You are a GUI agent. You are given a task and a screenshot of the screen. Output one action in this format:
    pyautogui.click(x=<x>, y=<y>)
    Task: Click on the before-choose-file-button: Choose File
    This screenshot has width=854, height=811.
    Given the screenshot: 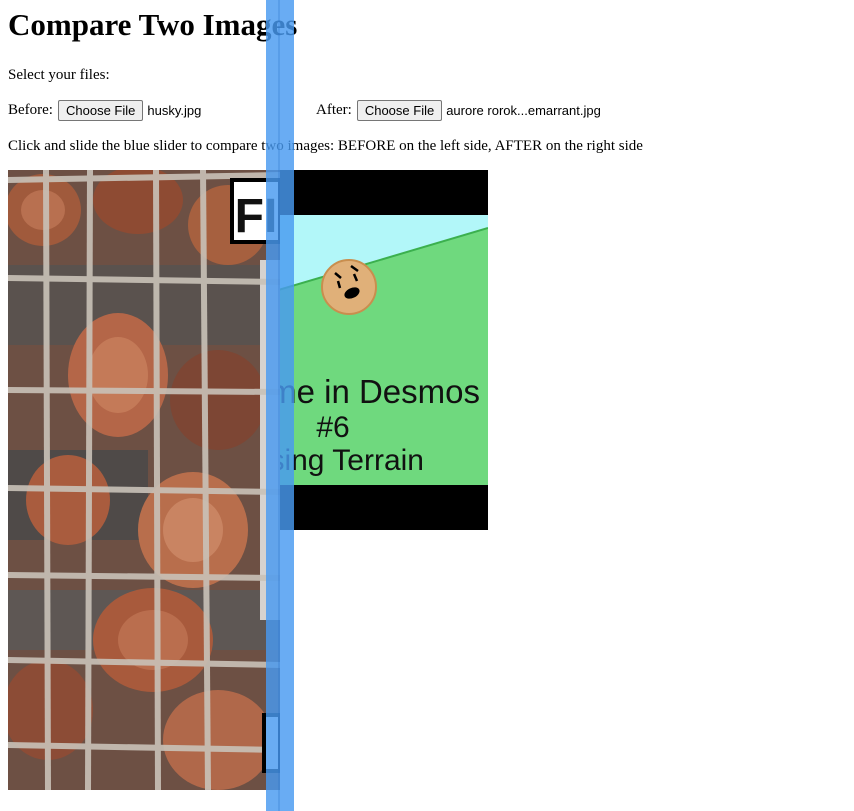 What is the action you would take?
    pyautogui.click(x=100, y=110)
    